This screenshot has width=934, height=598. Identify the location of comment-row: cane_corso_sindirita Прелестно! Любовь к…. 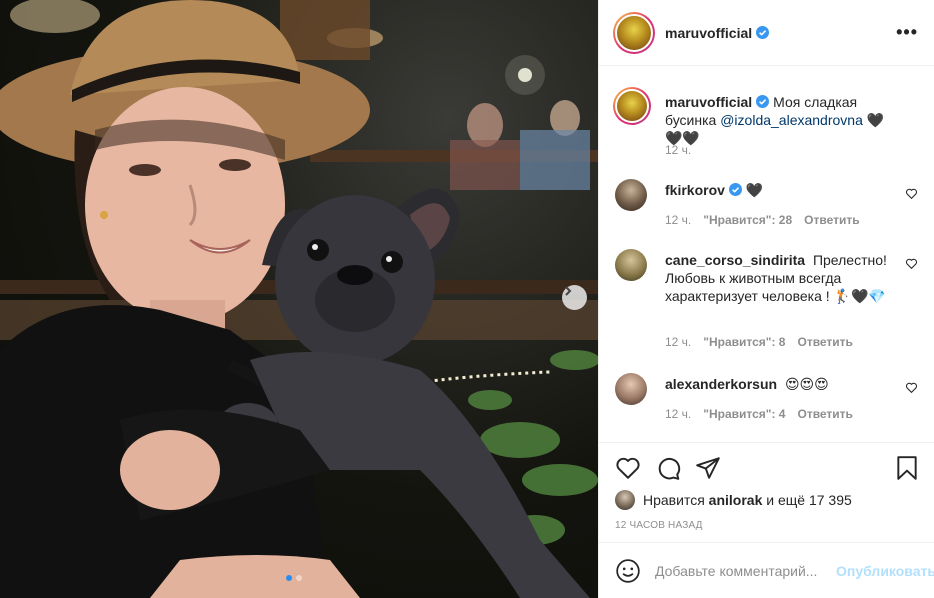
(766, 304).